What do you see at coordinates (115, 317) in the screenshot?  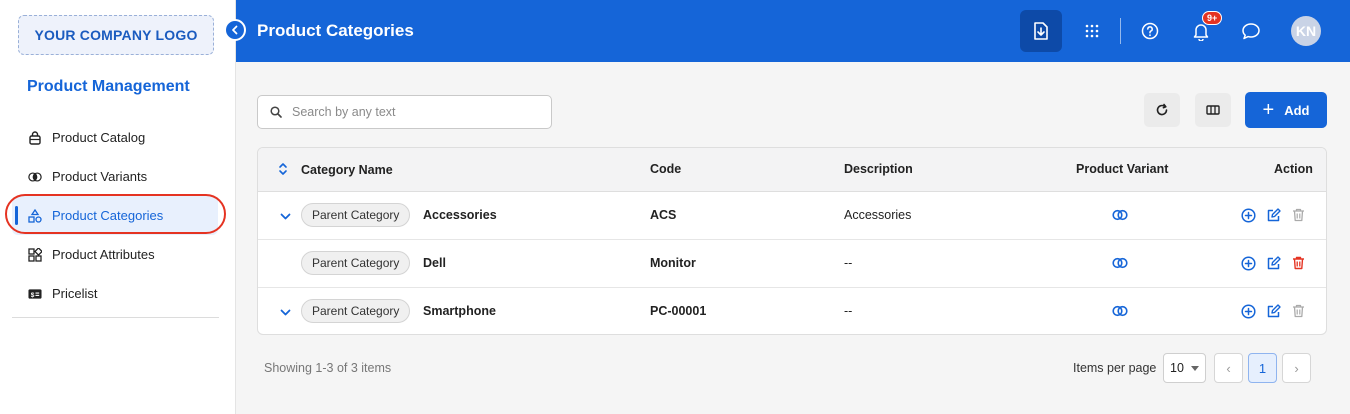 I see `sidebar-divider` at bounding box center [115, 317].